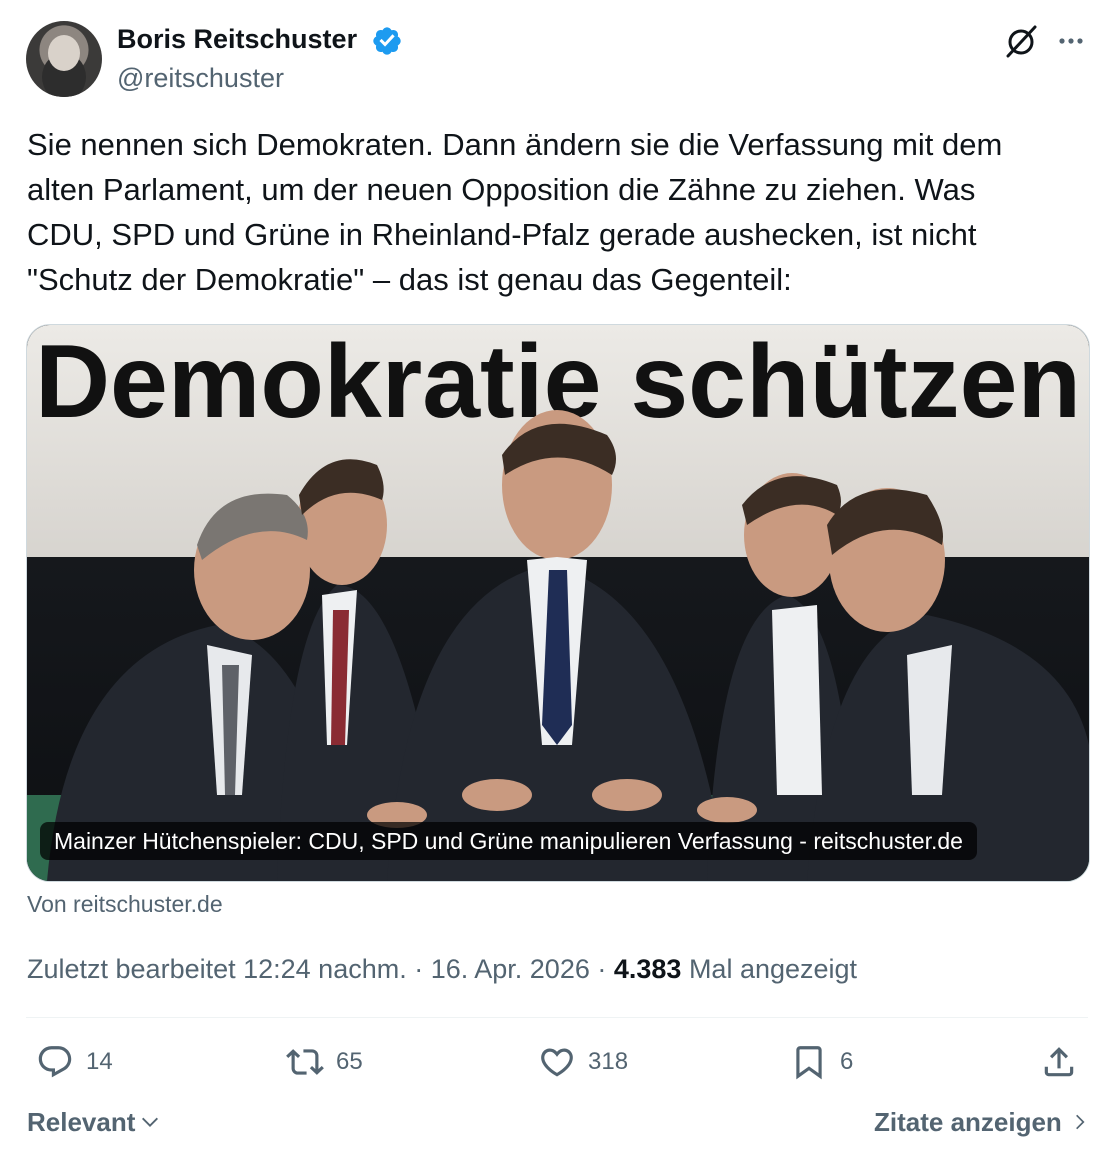 The width and height of the screenshot is (1113, 1153). Describe the element at coordinates (349, 1061) in the screenshot. I see `repost-count: 65` at that location.